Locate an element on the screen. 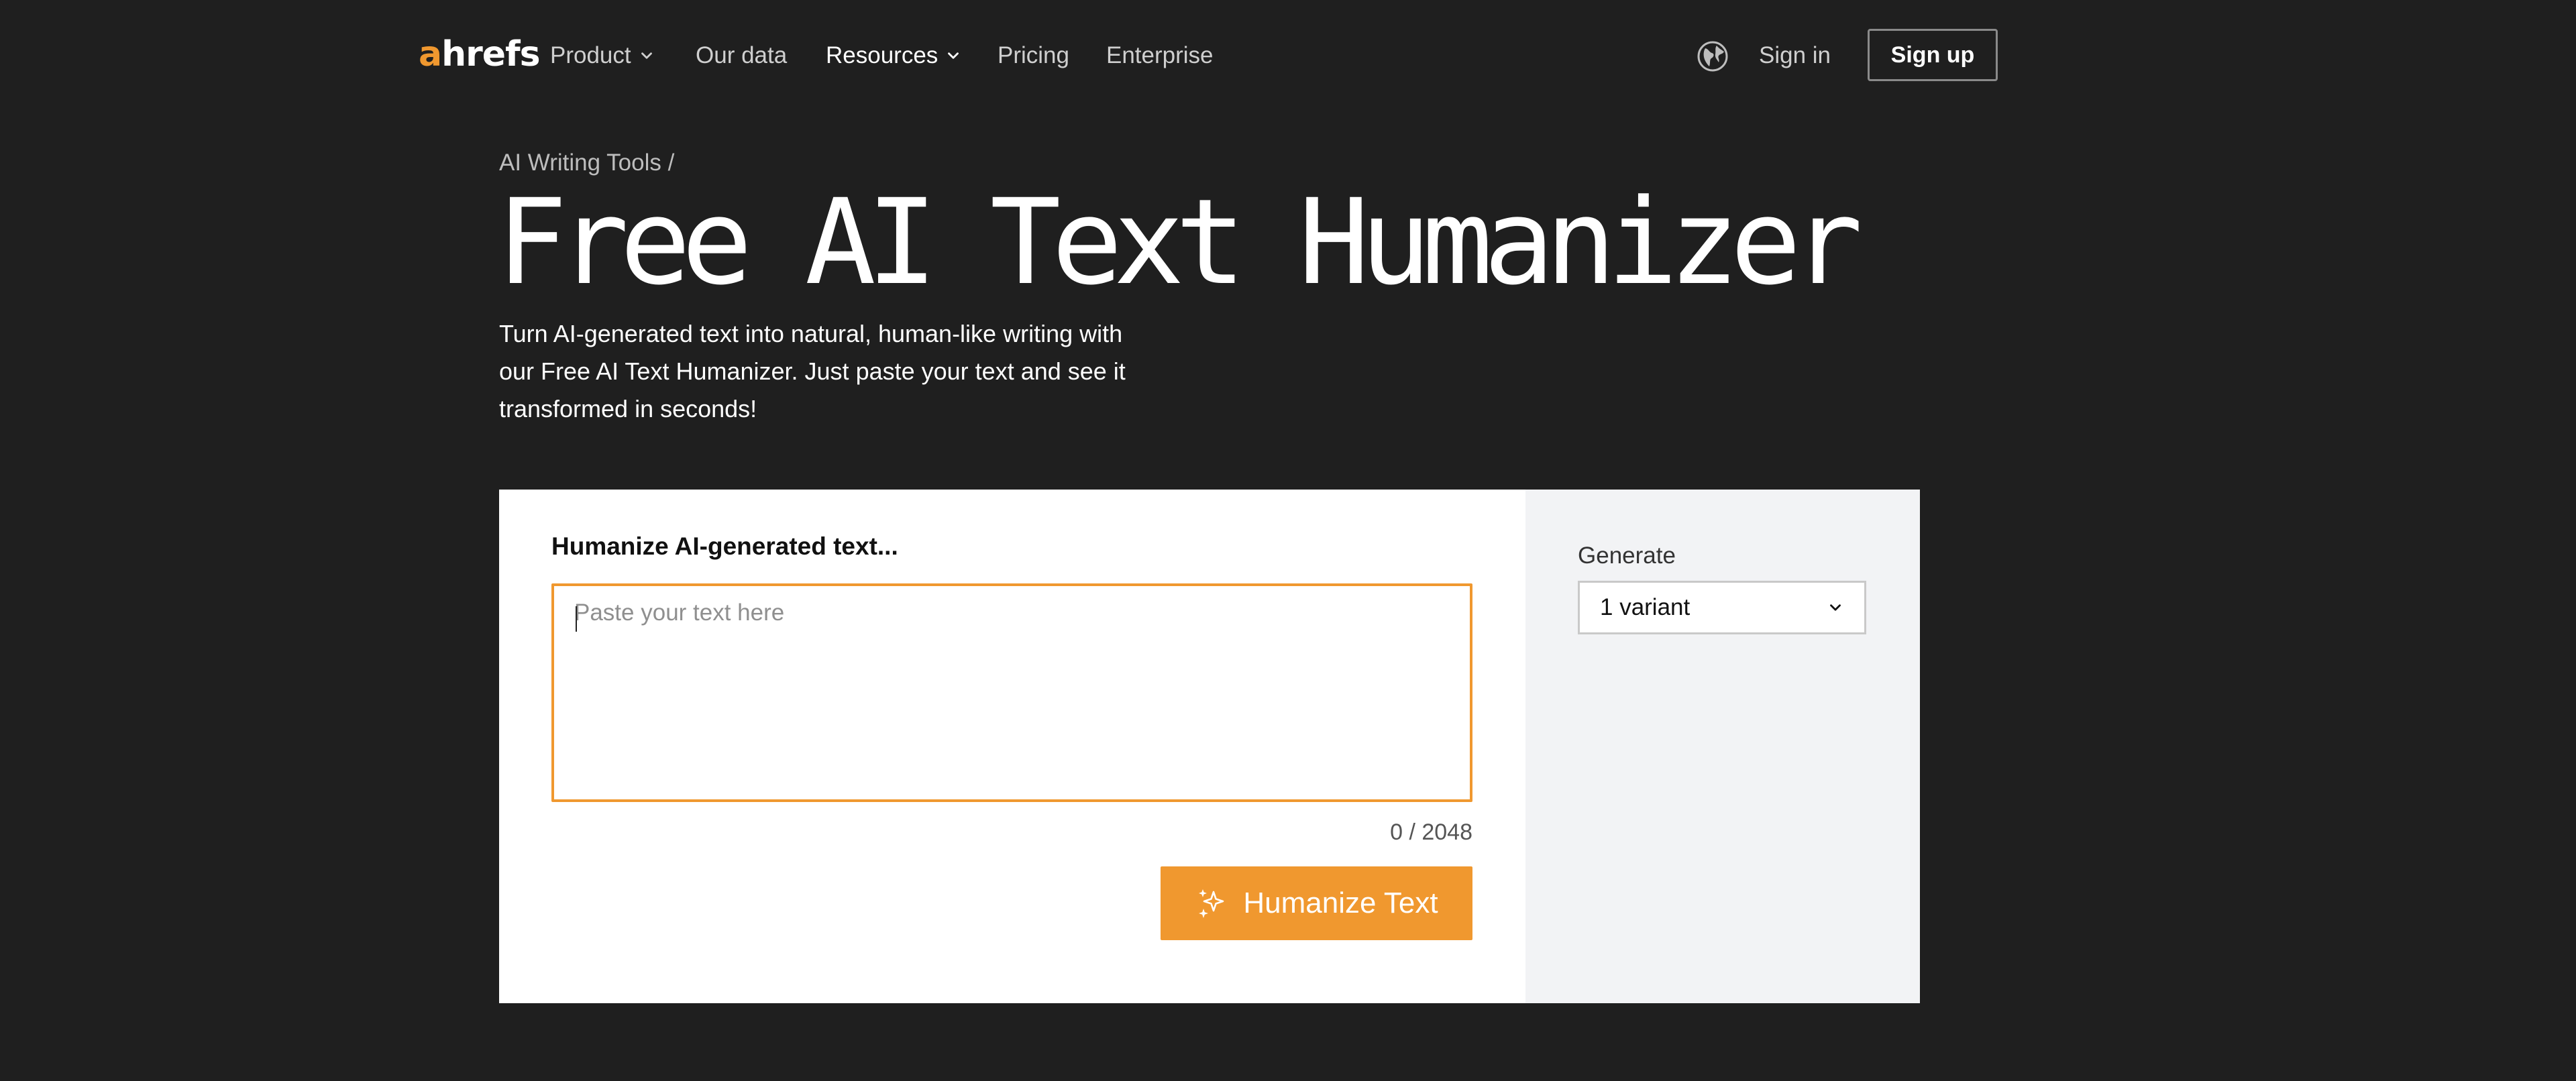 The height and width of the screenshot is (1081, 2576). page-title: Free AI Text Humanizer is located at coordinates (1179, 242).